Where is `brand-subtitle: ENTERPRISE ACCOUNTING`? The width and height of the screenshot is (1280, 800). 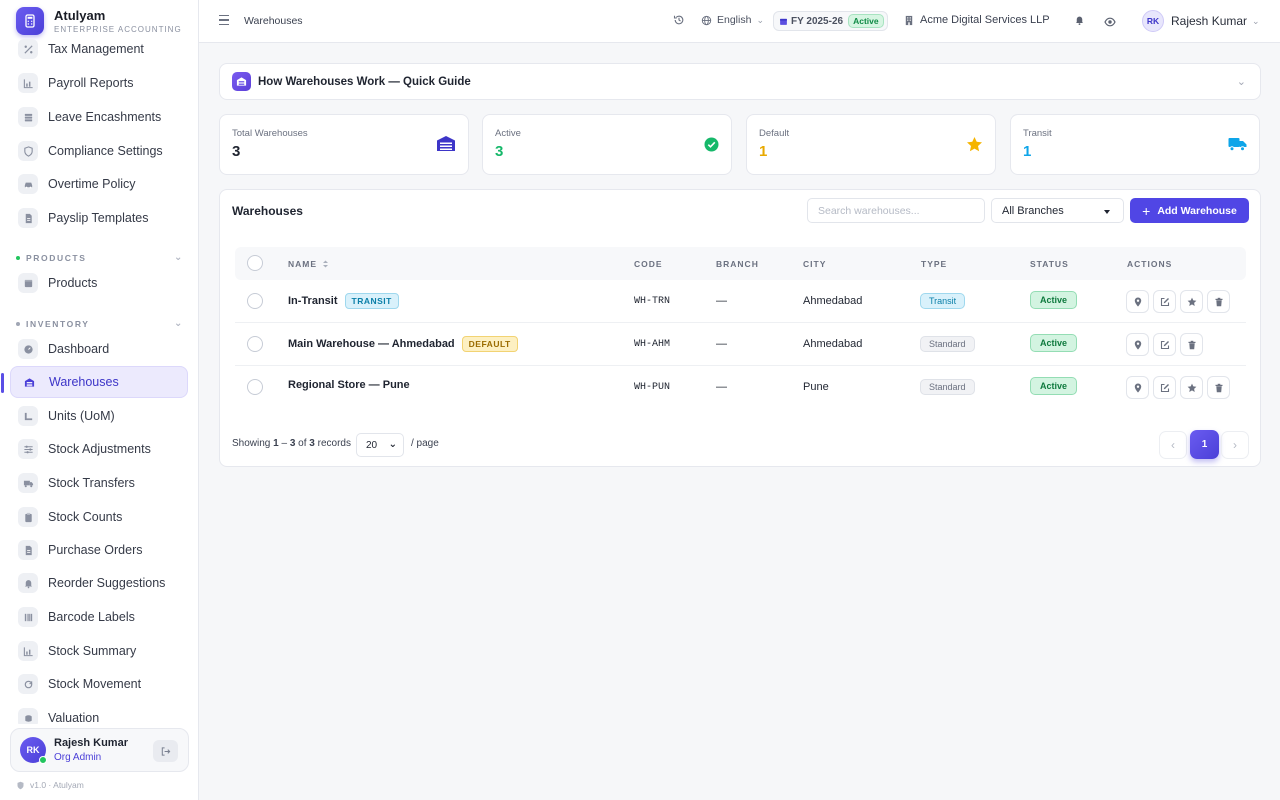
brand-subtitle: ENTERPRISE ACCOUNTING is located at coordinates (118, 29).